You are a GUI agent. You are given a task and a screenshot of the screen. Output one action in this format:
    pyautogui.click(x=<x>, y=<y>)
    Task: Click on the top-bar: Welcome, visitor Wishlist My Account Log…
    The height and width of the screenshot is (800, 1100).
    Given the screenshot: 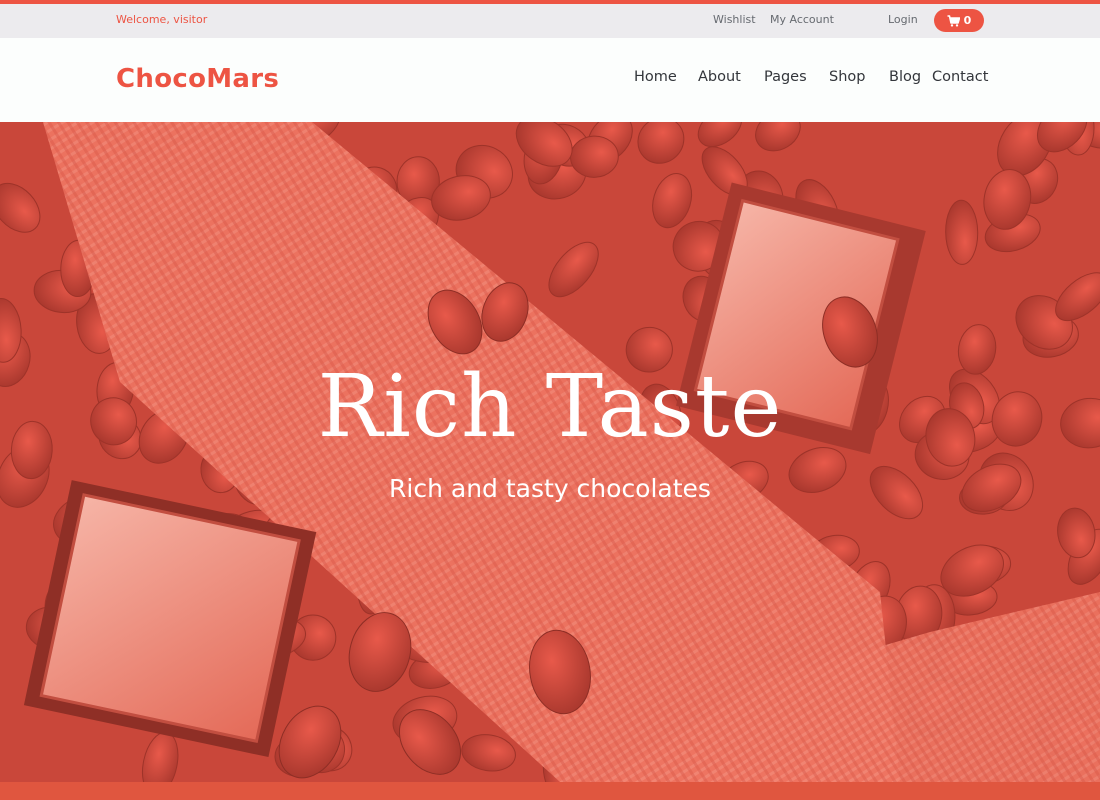 What is the action you would take?
    pyautogui.click(x=550, y=19)
    